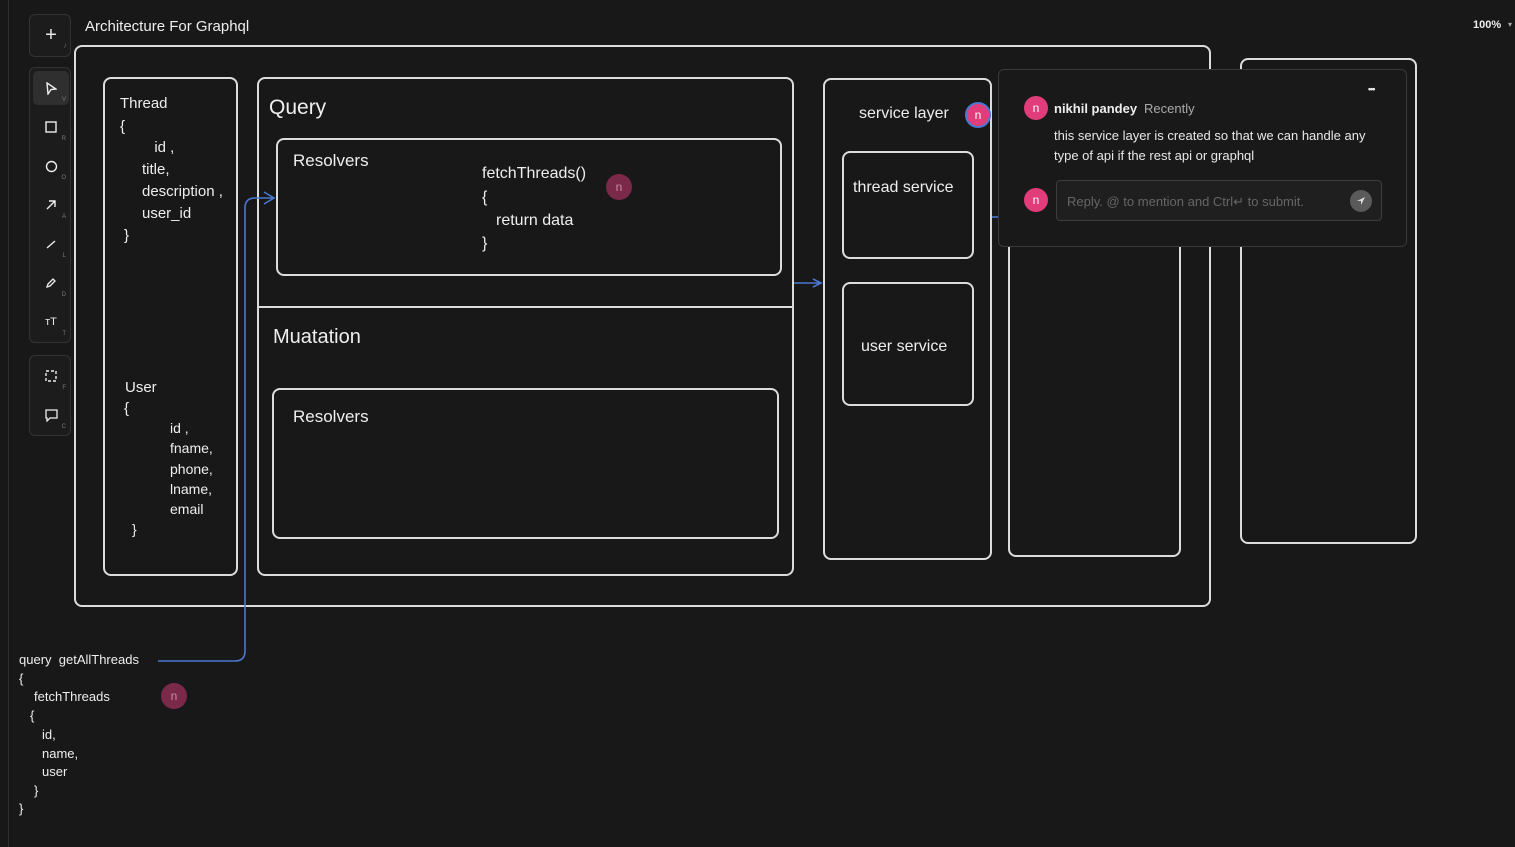 Image resolution: width=1515 pixels, height=847 pixels. I want to click on more-options-icon: •••, so click(1372, 89).